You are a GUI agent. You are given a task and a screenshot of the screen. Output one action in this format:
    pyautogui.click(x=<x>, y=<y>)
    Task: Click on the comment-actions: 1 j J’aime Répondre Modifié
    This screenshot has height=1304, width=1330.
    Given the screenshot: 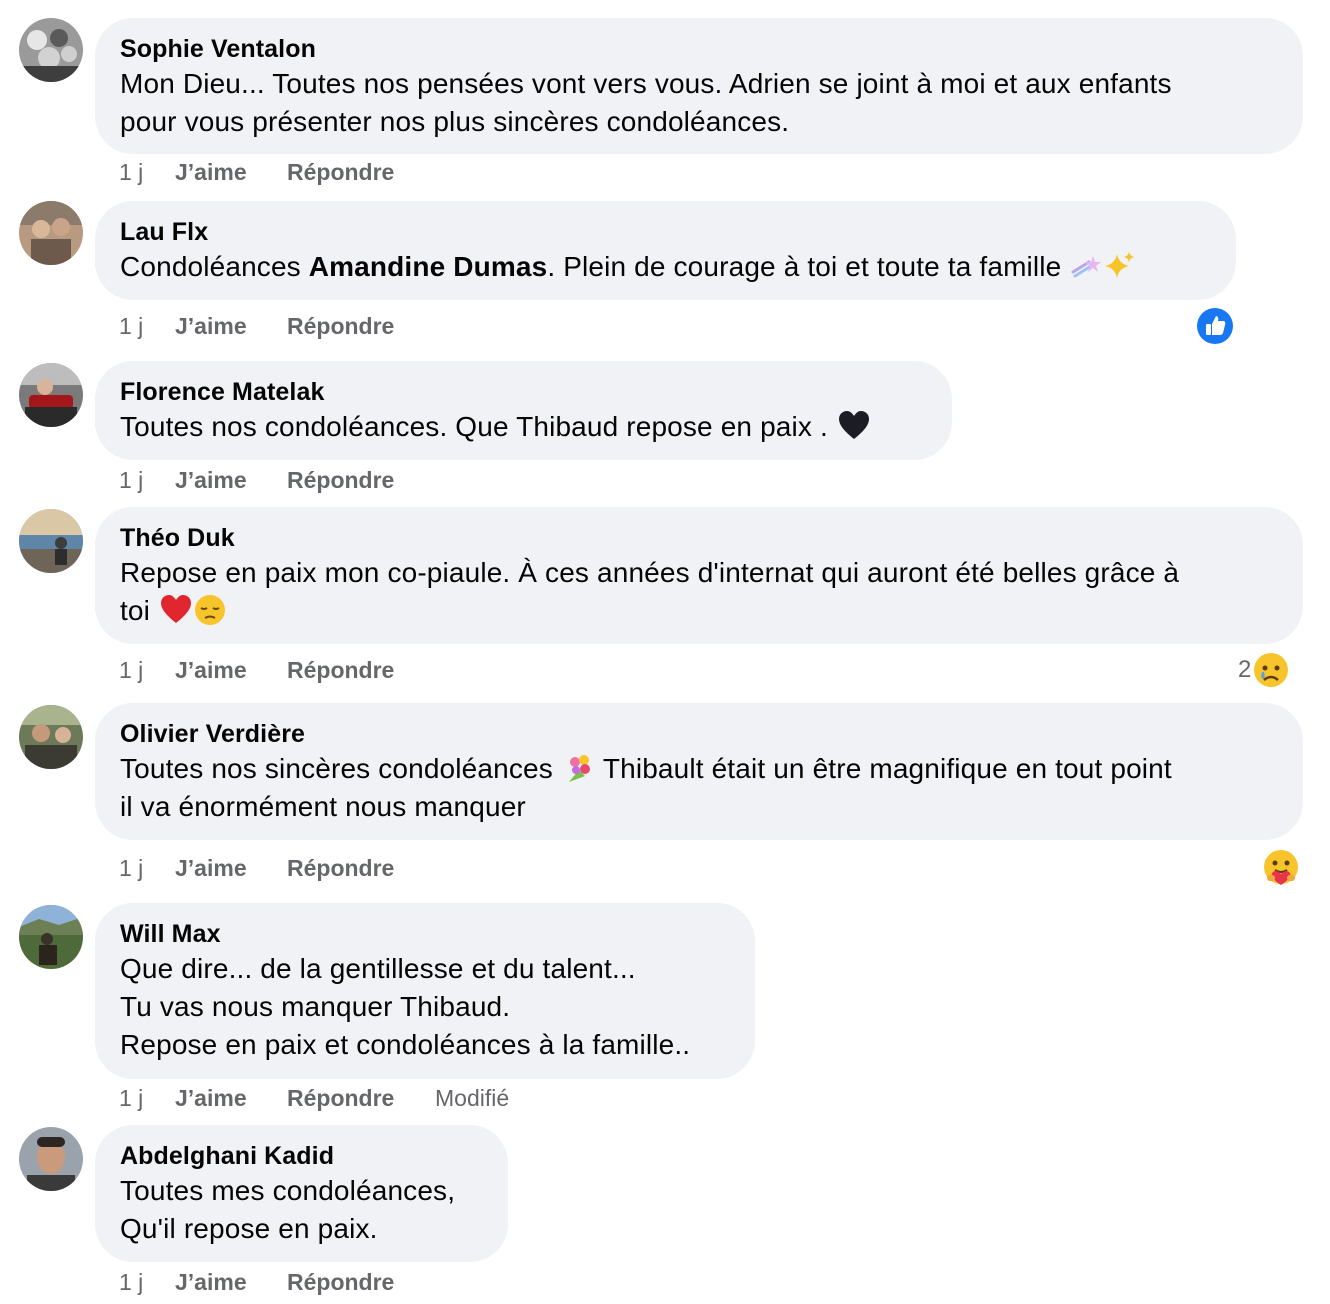 What is the action you would take?
    pyautogui.click(x=314, y=1098)
    